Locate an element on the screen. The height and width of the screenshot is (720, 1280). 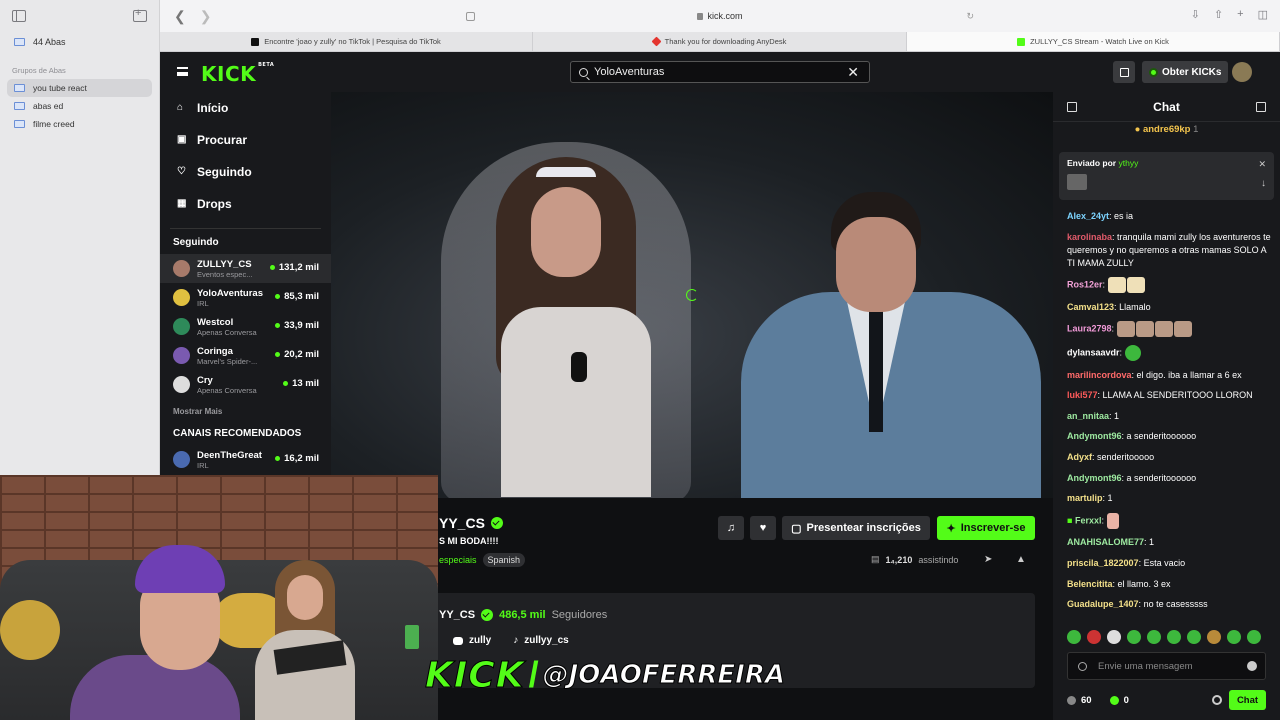
search-box: ✕ is located at coordinates (720, 72).